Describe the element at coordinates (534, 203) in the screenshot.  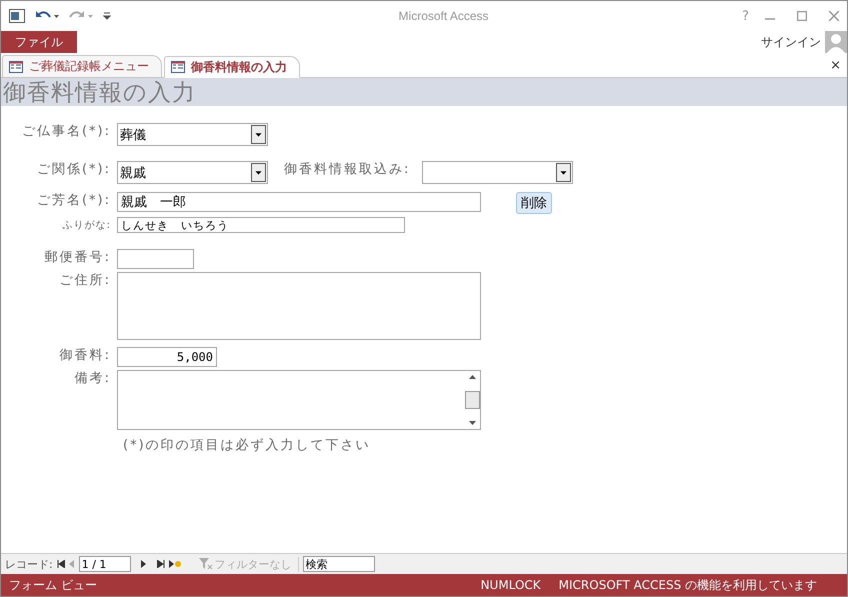
I see `delete-button: 削除` at that location.